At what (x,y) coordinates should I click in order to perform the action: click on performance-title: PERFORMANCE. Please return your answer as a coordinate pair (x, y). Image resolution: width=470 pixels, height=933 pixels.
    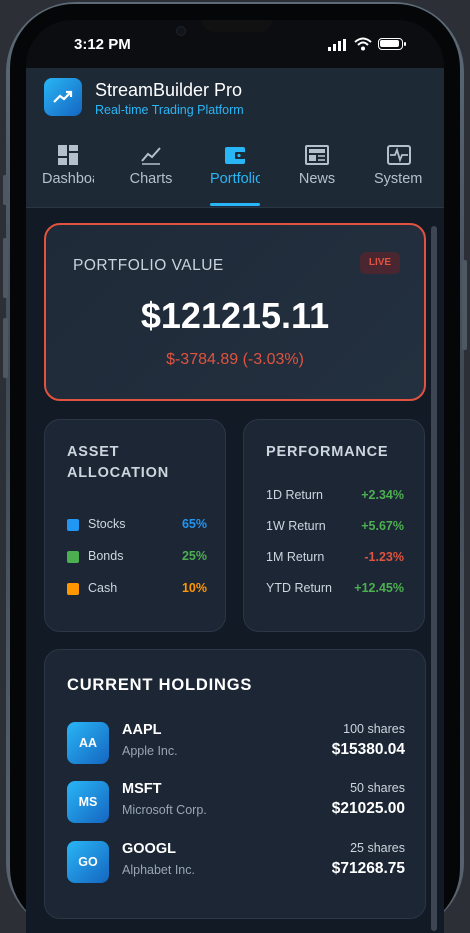
    Looking at the image, I should click on (327, 452).